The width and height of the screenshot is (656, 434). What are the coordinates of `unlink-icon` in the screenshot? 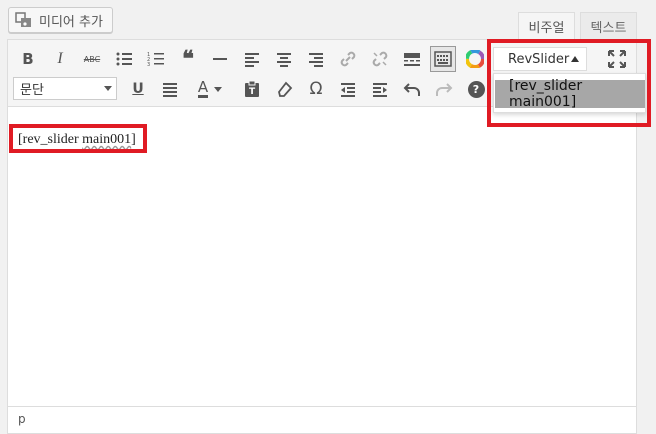 It's located at (380, 59).